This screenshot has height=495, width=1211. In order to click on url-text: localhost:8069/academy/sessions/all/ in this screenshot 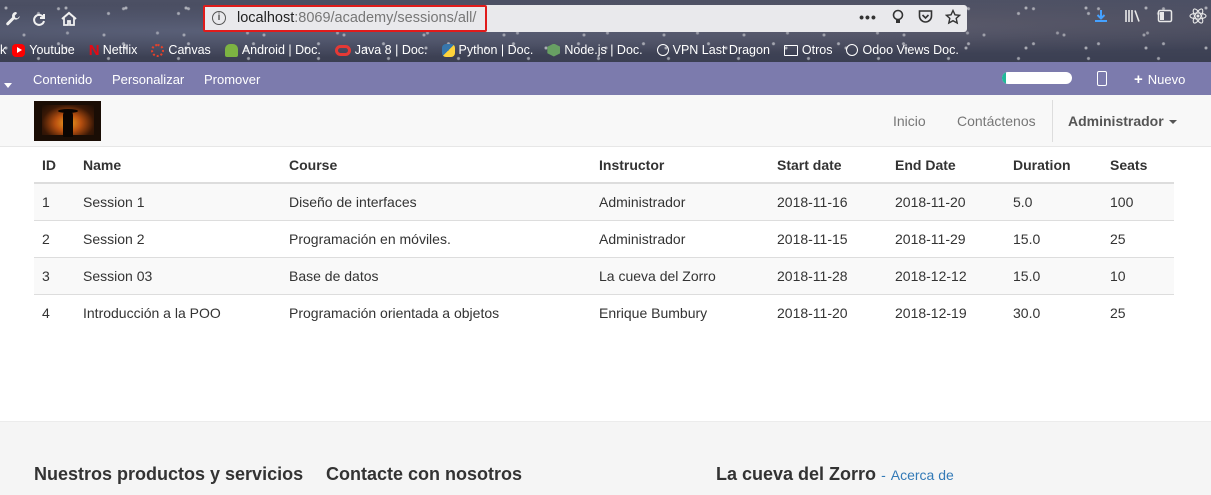, I will do `click(356, 18)`.